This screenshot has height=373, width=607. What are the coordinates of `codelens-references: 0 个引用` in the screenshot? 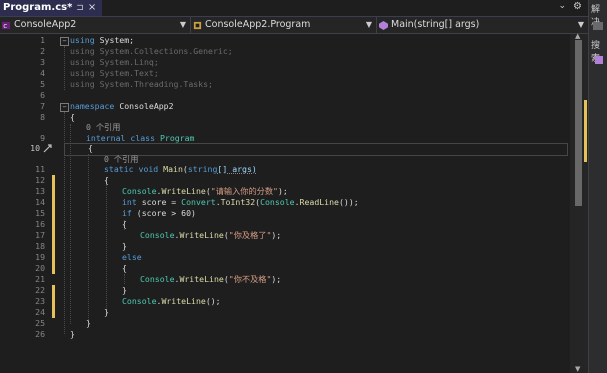 It's located at (103, 127).